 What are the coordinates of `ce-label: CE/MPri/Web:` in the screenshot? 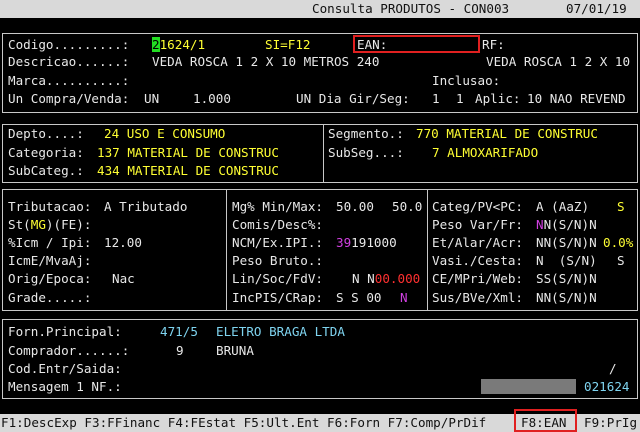 It's located at (477, 278).